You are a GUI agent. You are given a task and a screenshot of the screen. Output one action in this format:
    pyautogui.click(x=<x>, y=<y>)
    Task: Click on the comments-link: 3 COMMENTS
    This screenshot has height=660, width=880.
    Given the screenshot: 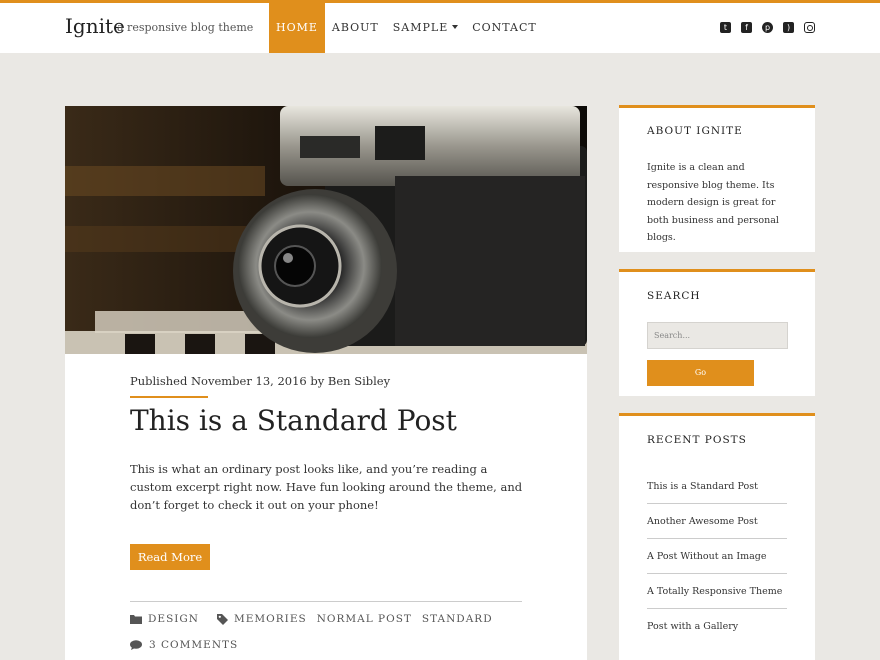 What is the action you would take?
    pyautogui.click(x=184, y=645)
    